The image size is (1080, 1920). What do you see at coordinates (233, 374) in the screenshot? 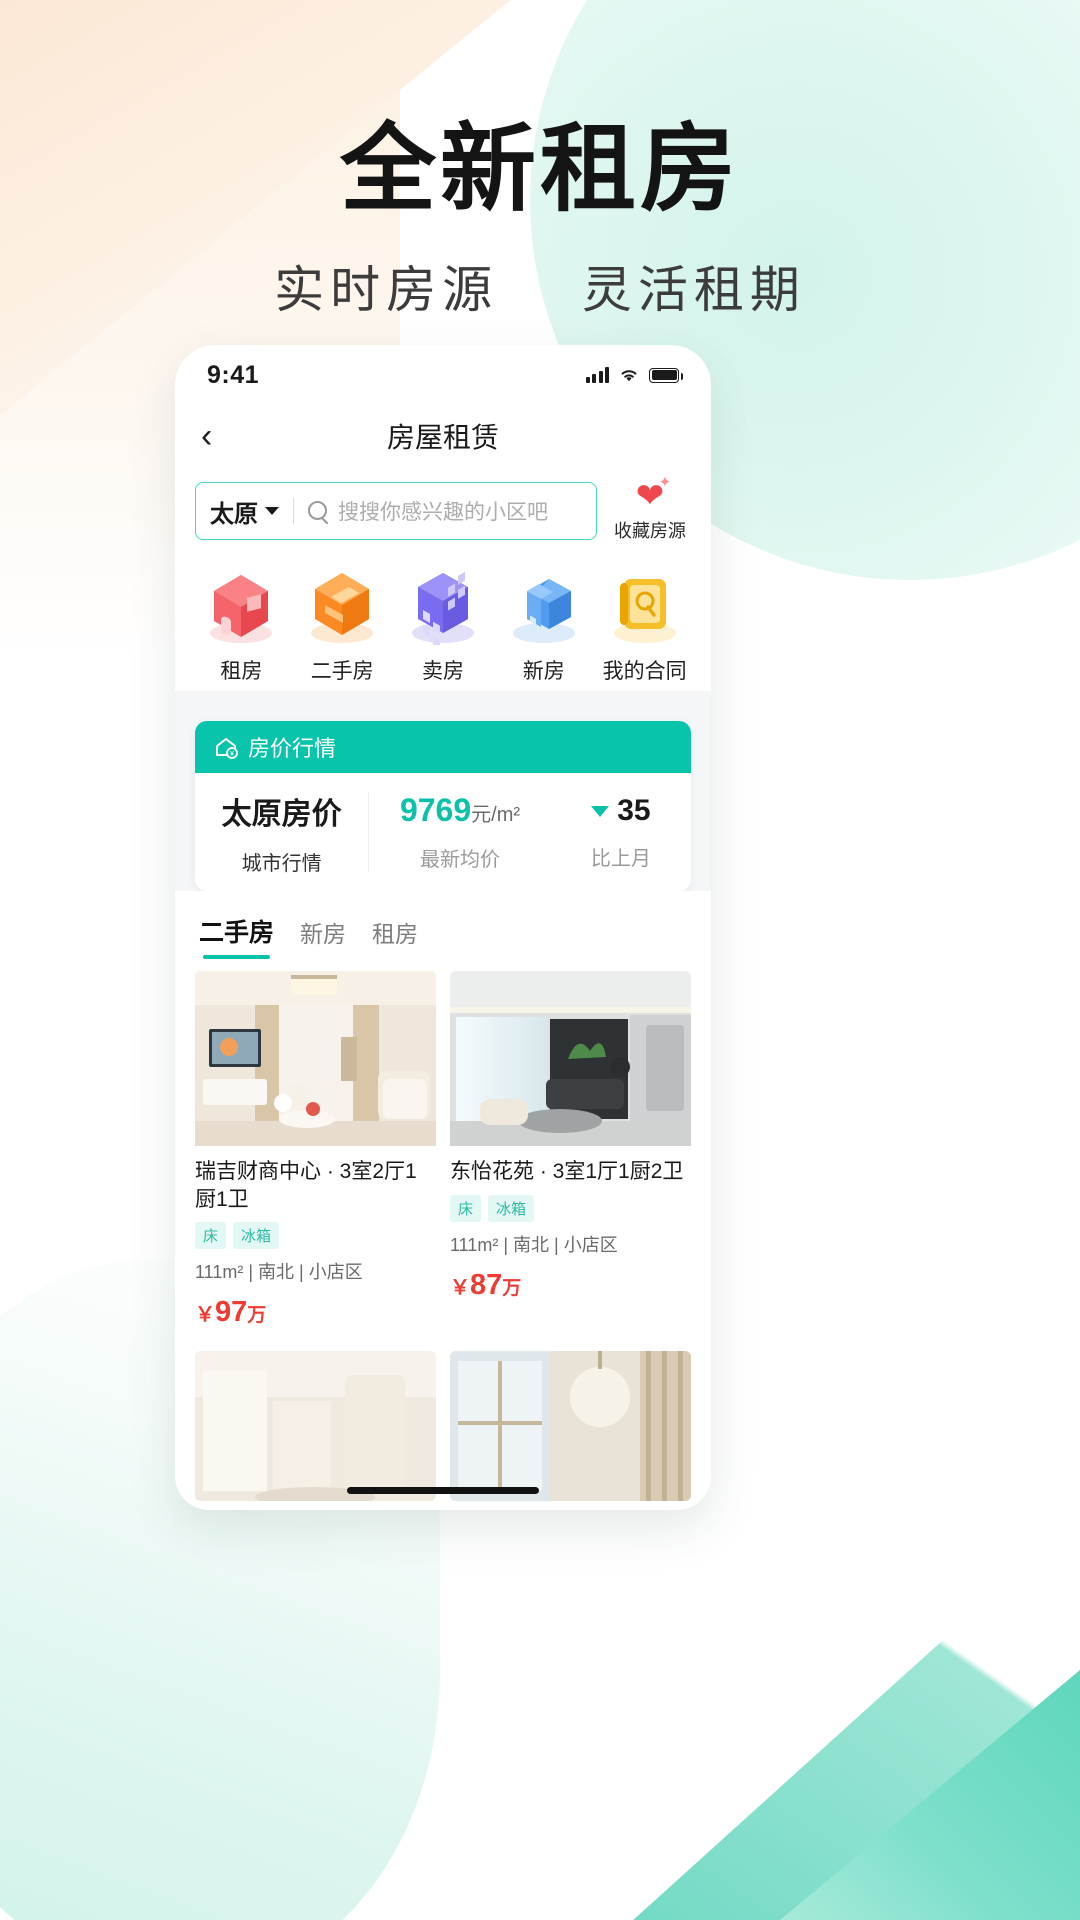
I see `status-time: 9:41` at bounding box center [233, 374].